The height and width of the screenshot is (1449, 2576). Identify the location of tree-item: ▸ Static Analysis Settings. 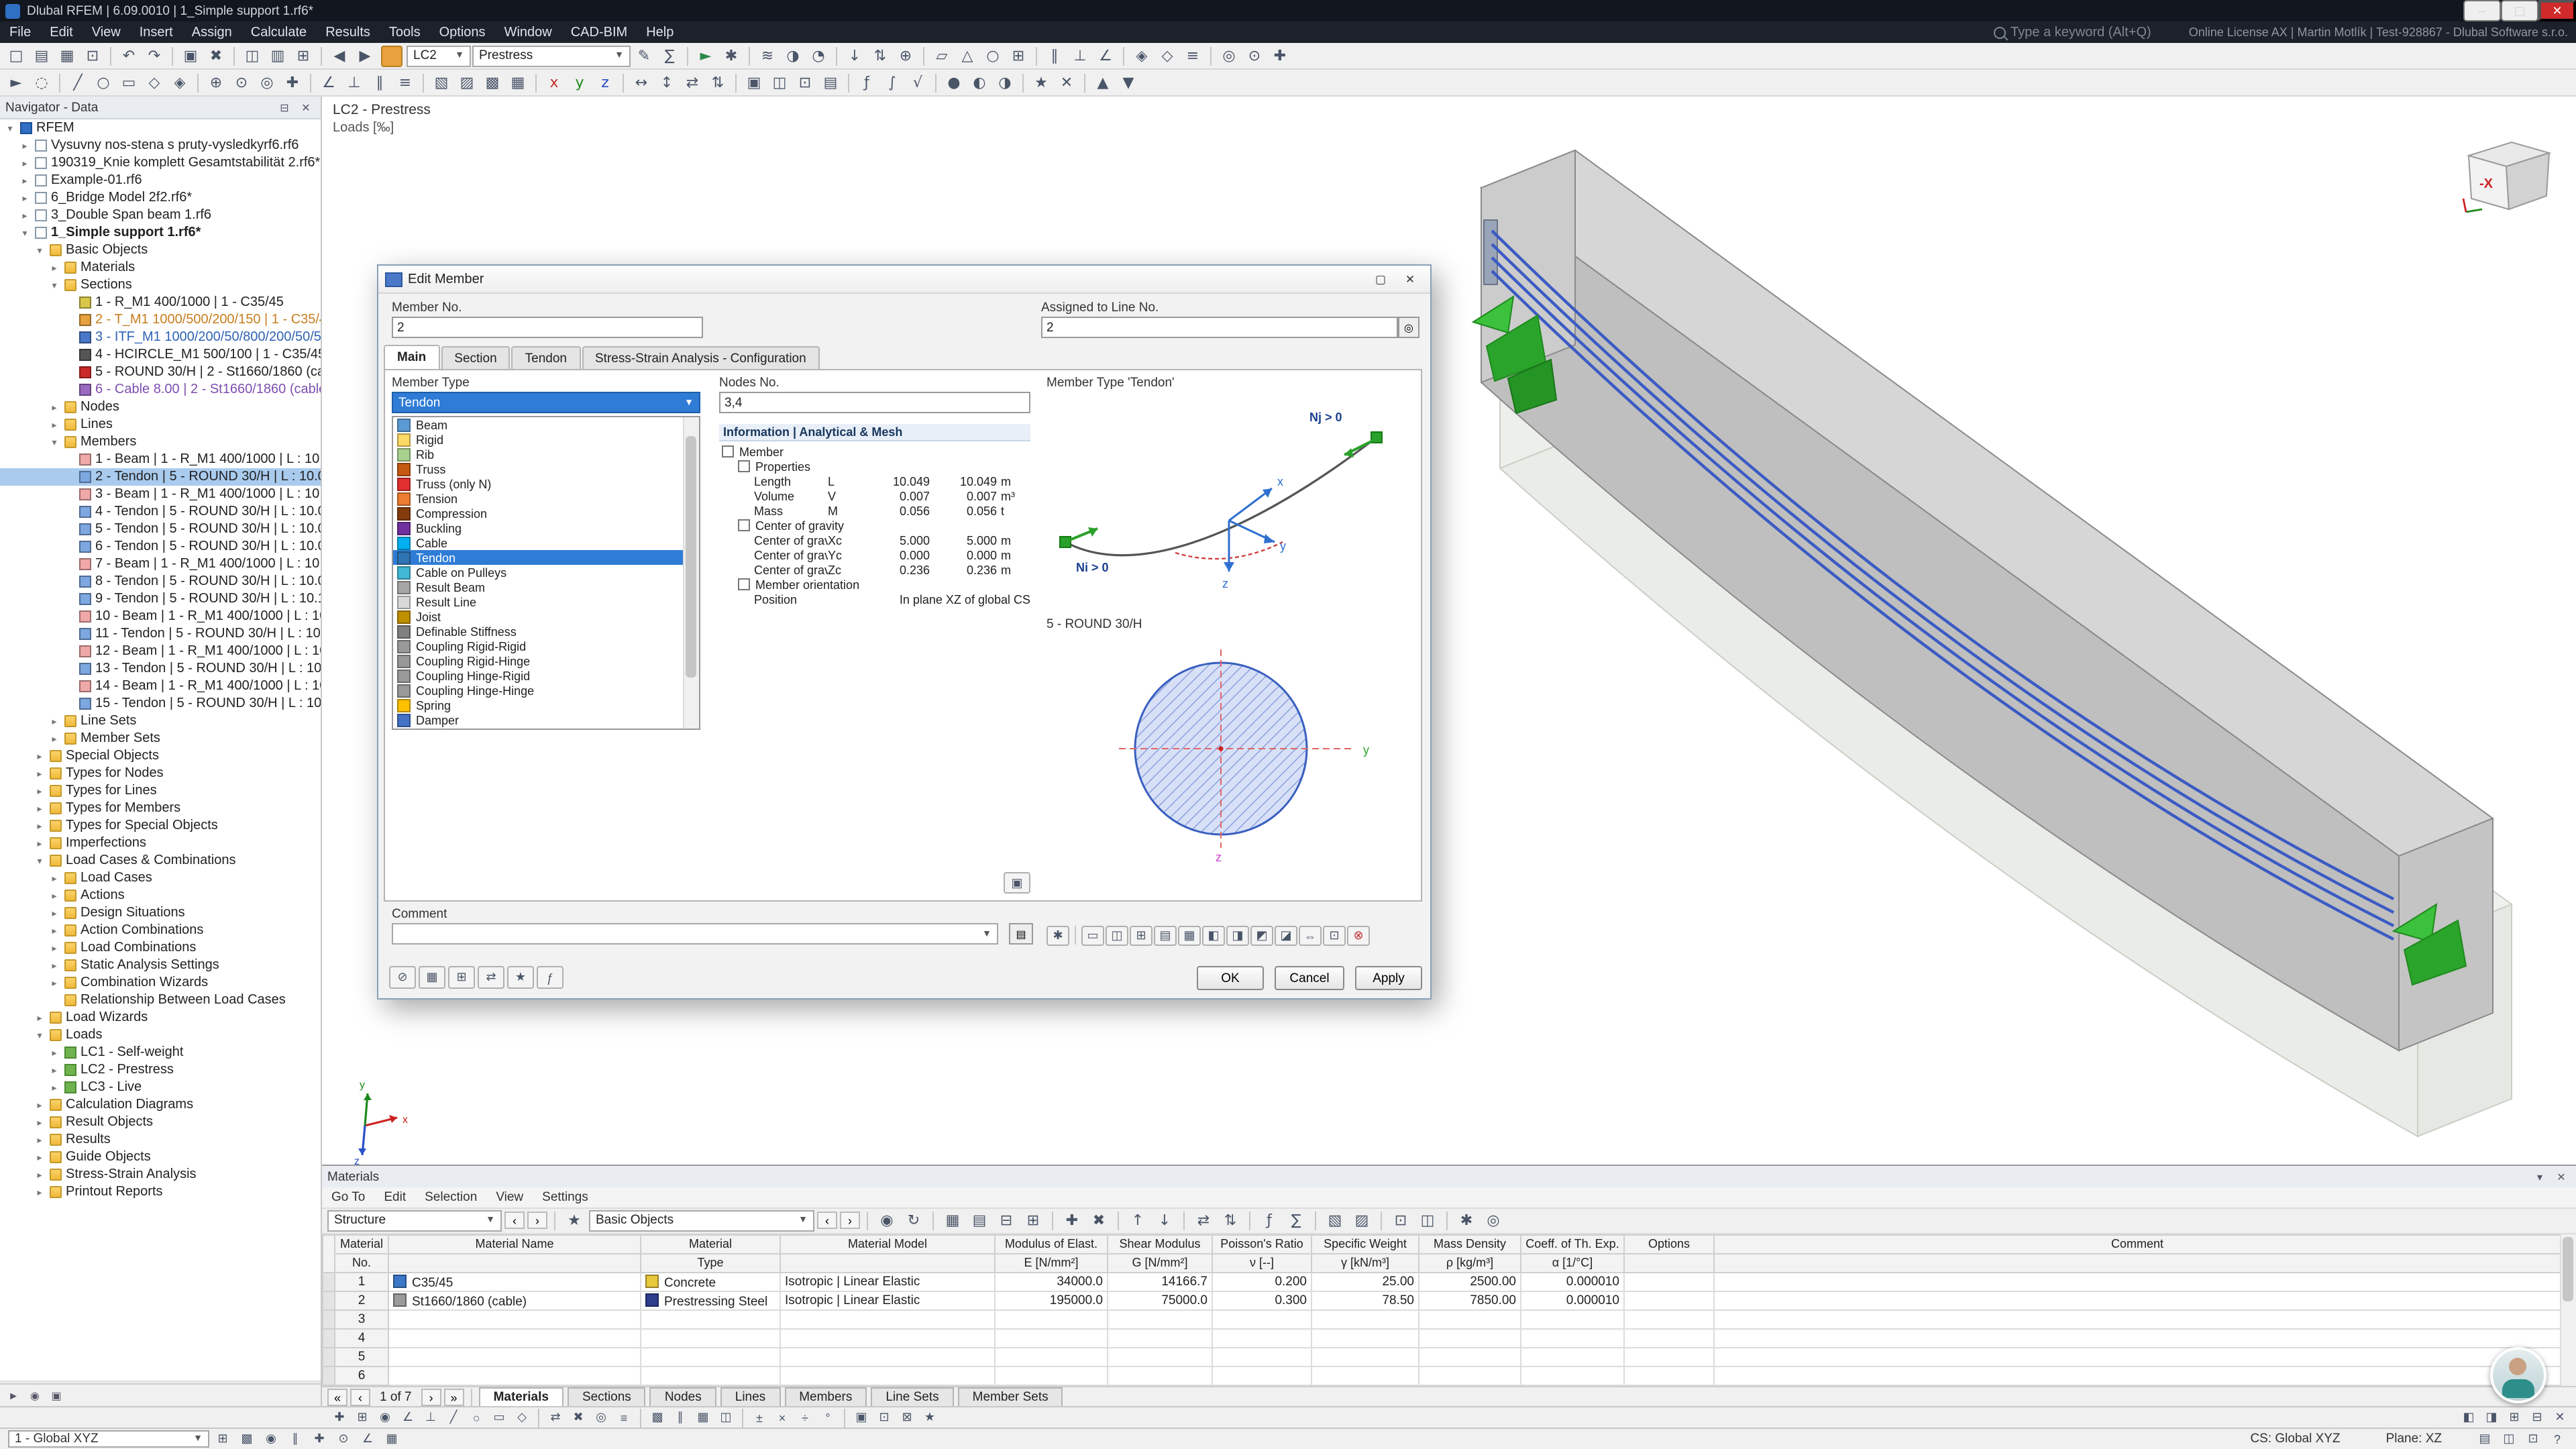
(160, 965).